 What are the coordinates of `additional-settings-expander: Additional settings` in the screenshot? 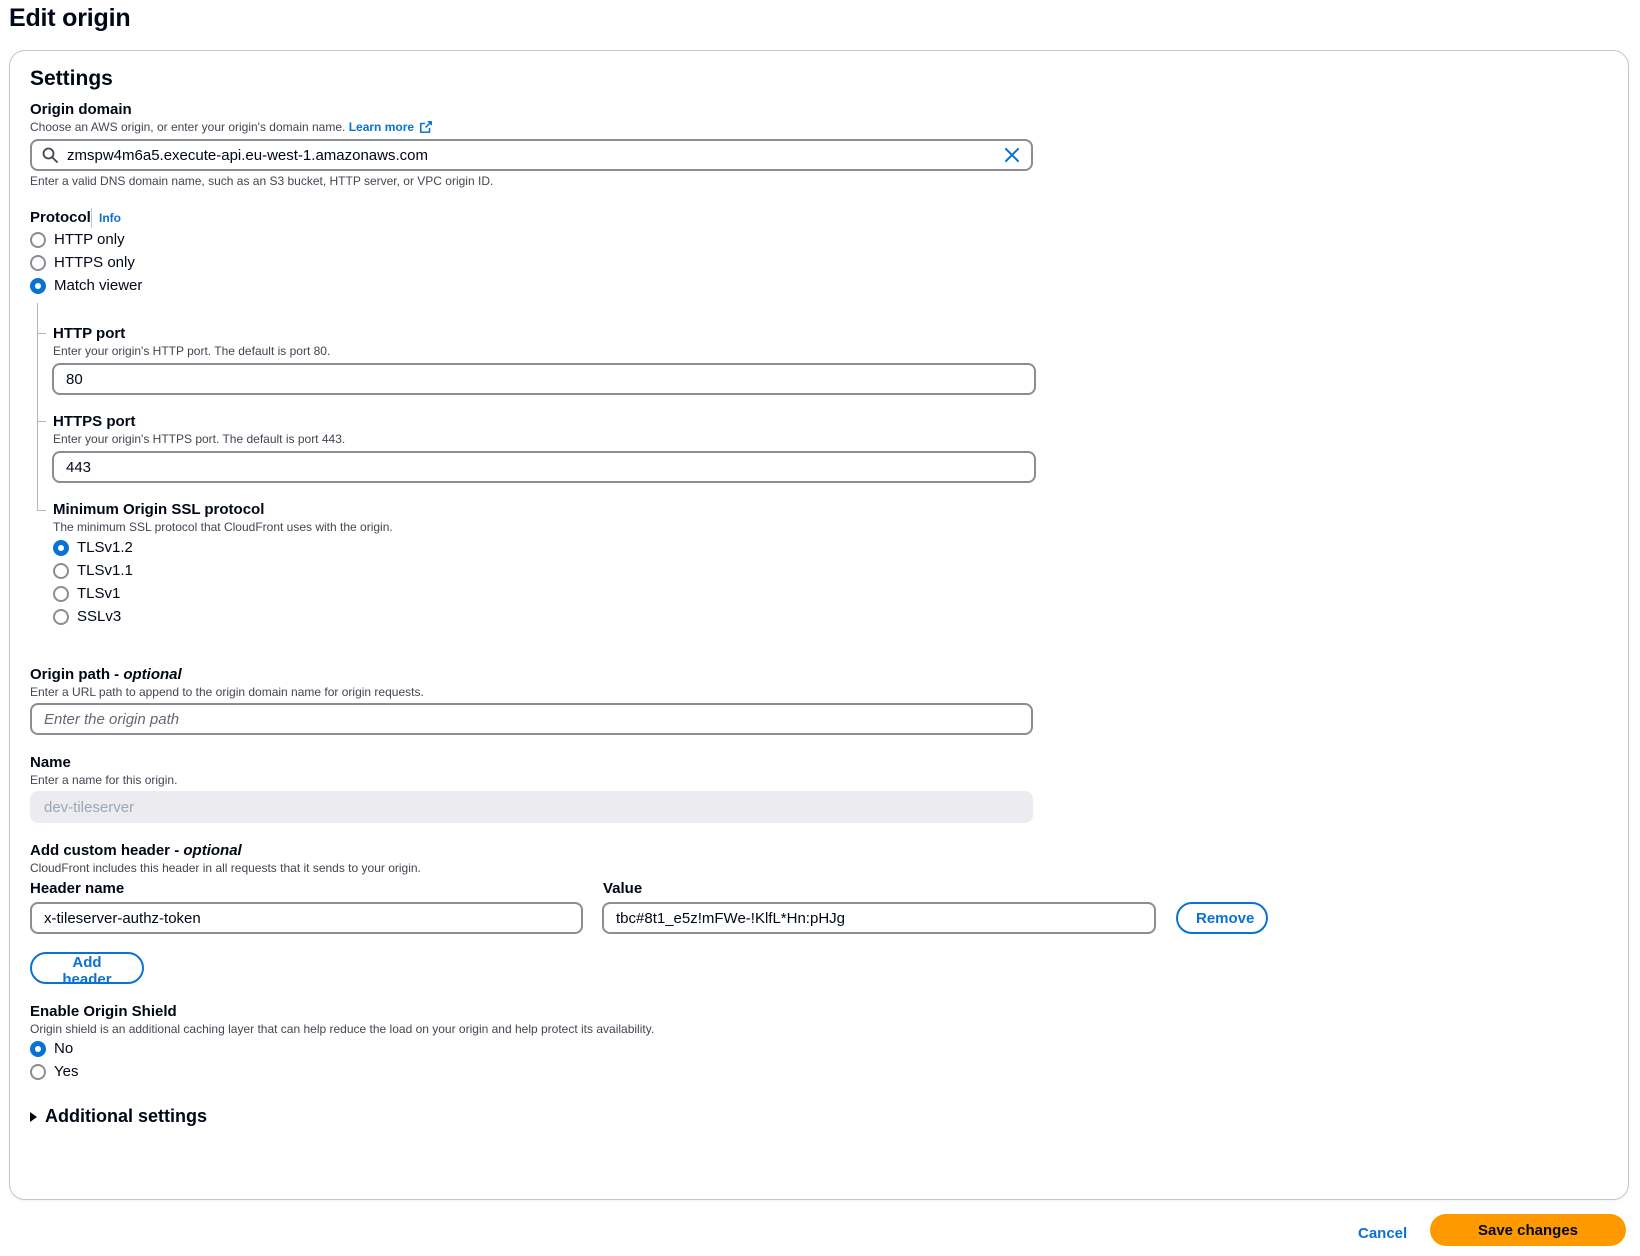 It's located at (118, 1116).